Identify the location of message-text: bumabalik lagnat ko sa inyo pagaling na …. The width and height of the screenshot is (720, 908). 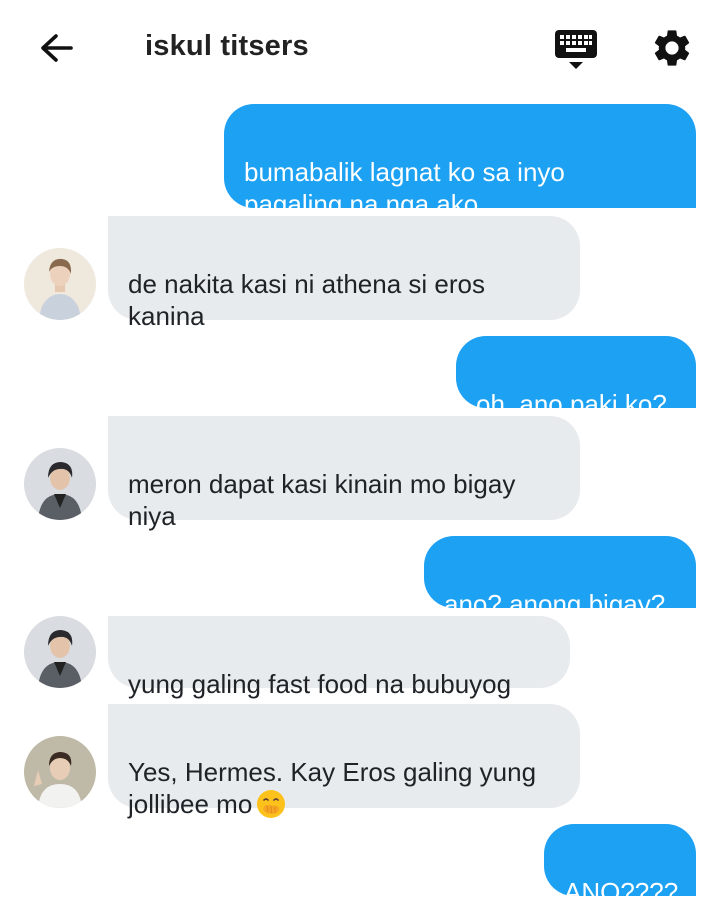
(404, 188).